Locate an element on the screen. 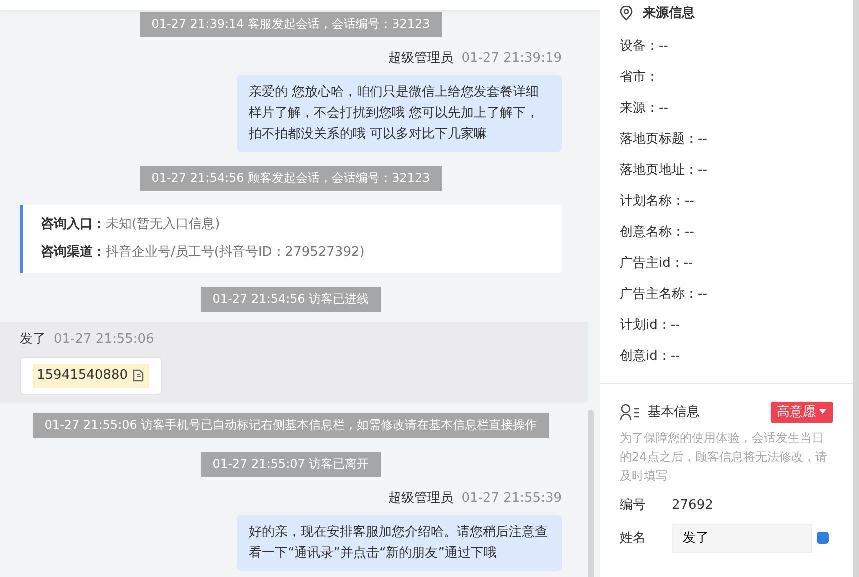 This screenshot has width=859, height=577. system-message: 01-27 21:54:56 访客已进线 is located at coordinates (291, 299).